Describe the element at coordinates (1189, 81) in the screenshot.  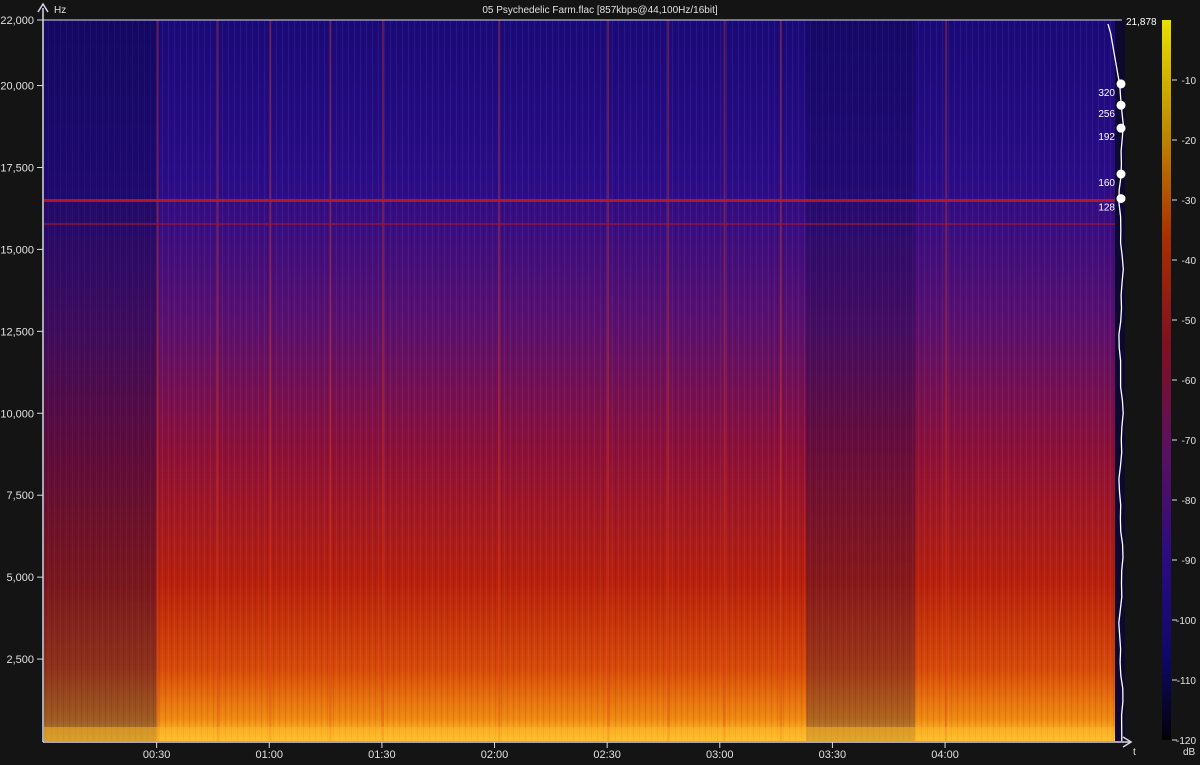
I see `db-tick-label: -10` at that location.